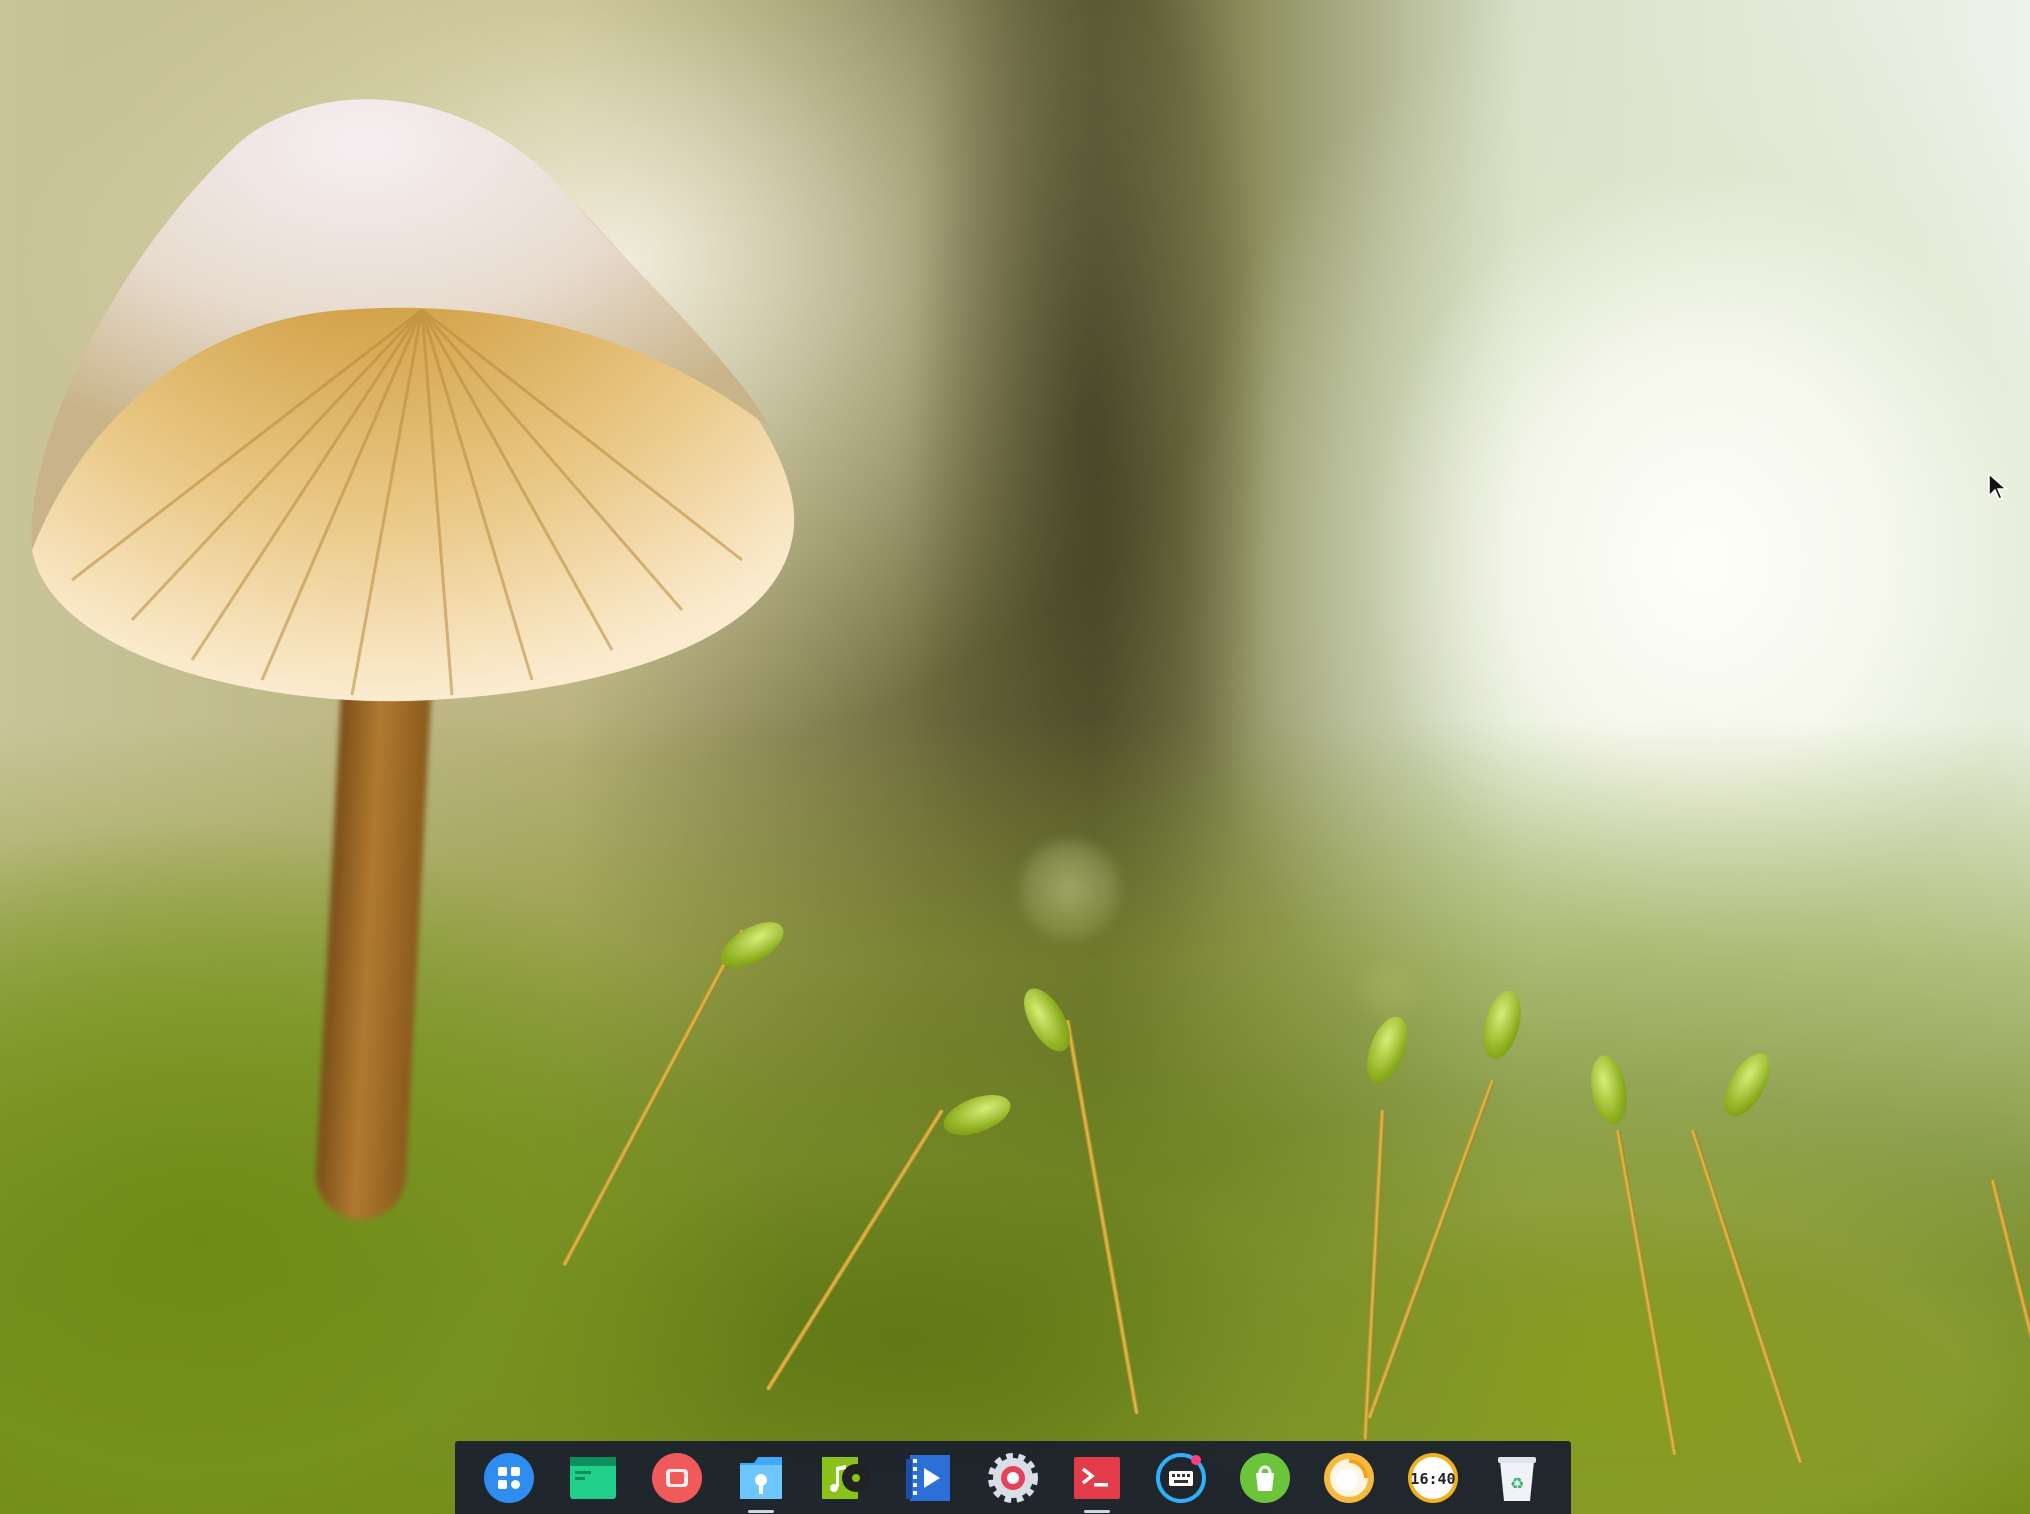 The width and height of the screenshot is (2030, 1514). I want to click on launcher-grid-icon, so click(509, 1477).